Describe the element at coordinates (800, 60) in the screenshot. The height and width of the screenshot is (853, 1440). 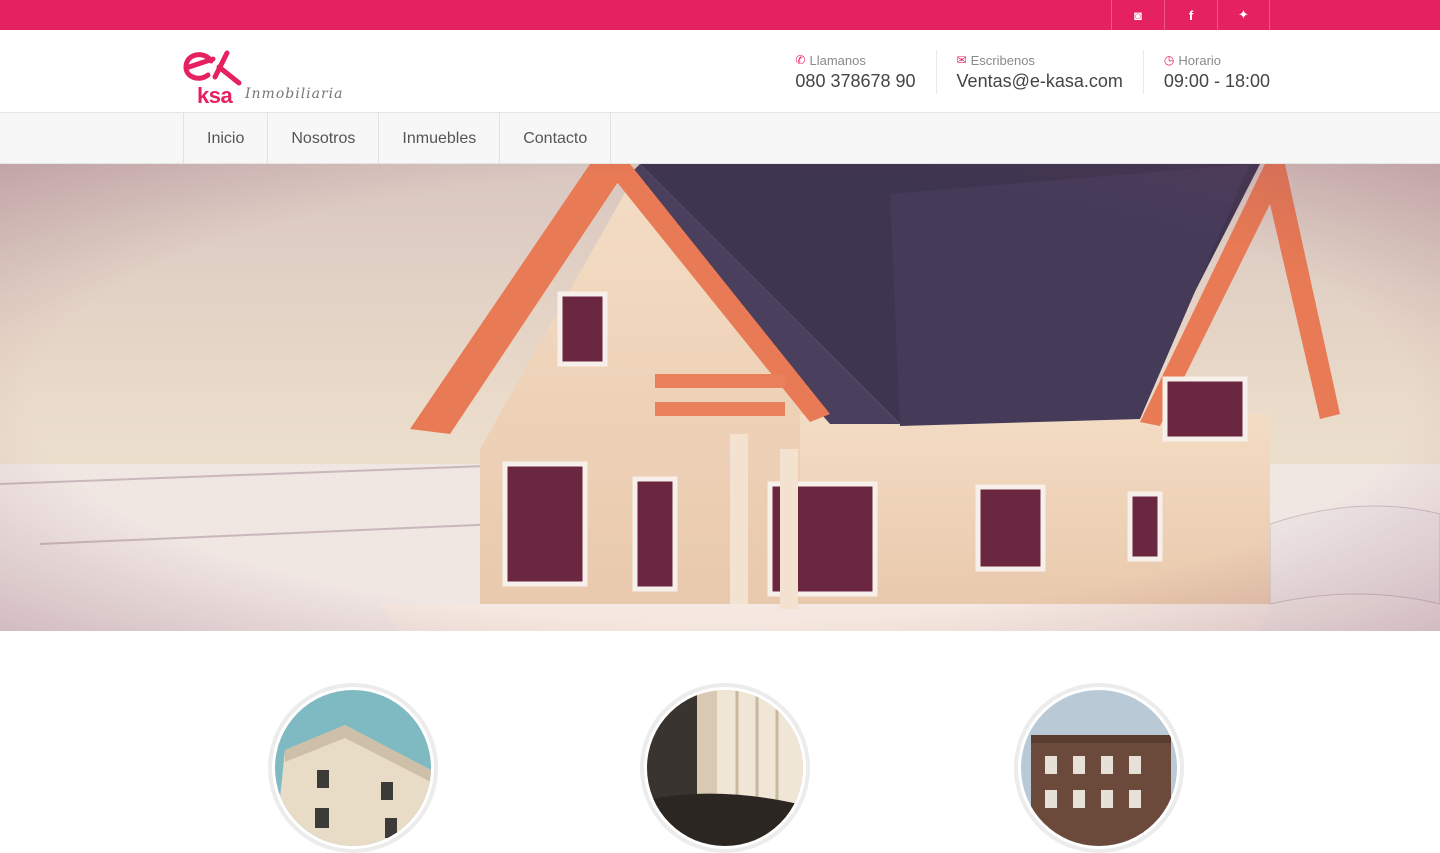
I see `phone-icon: ✆` at that location.